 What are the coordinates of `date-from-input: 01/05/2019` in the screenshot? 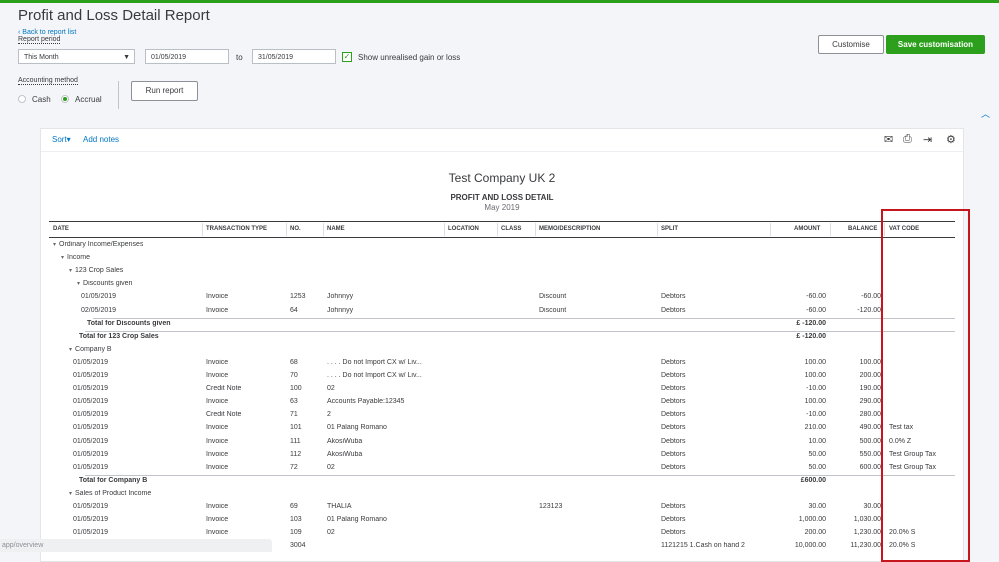 It's located at (187, 56).